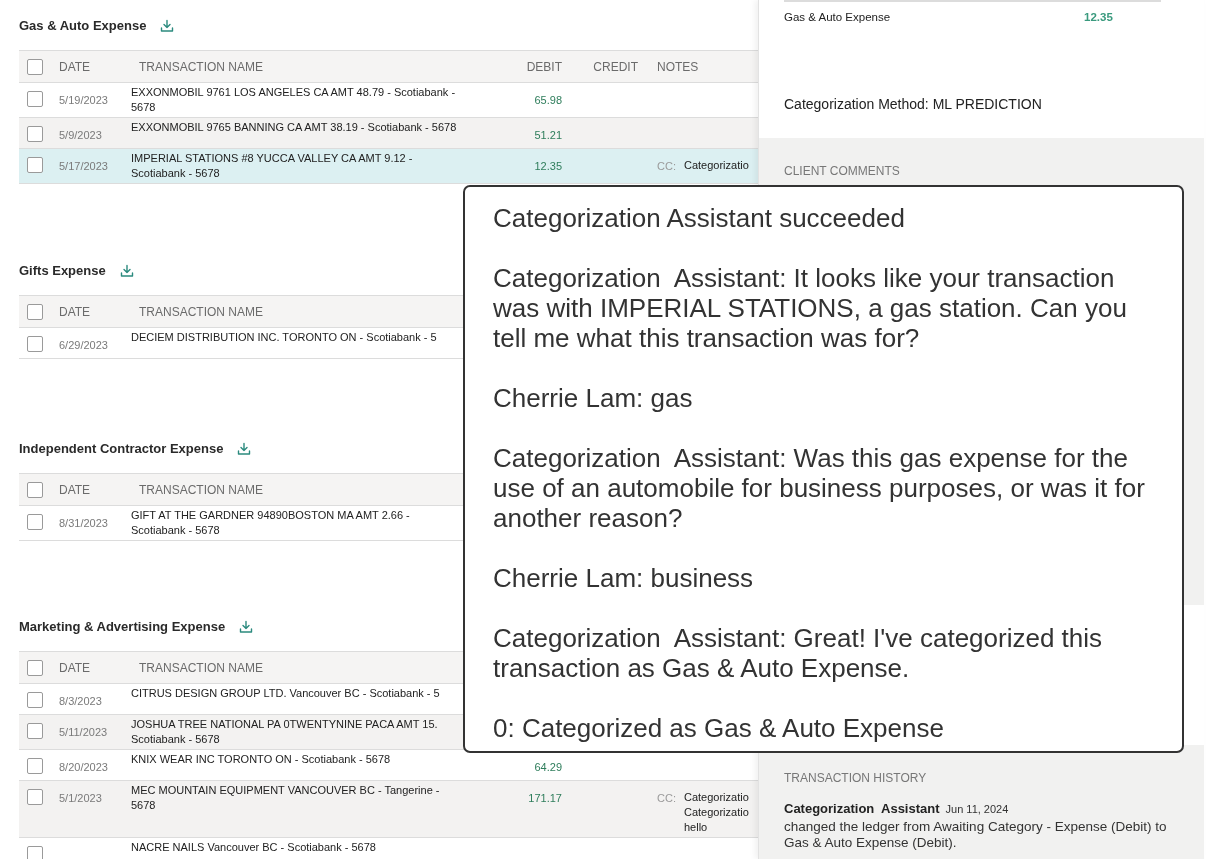 This screenshot has height=859, width=1211. I want to click on section-title: Marketing & Advertising Expense, so click(122, 627).